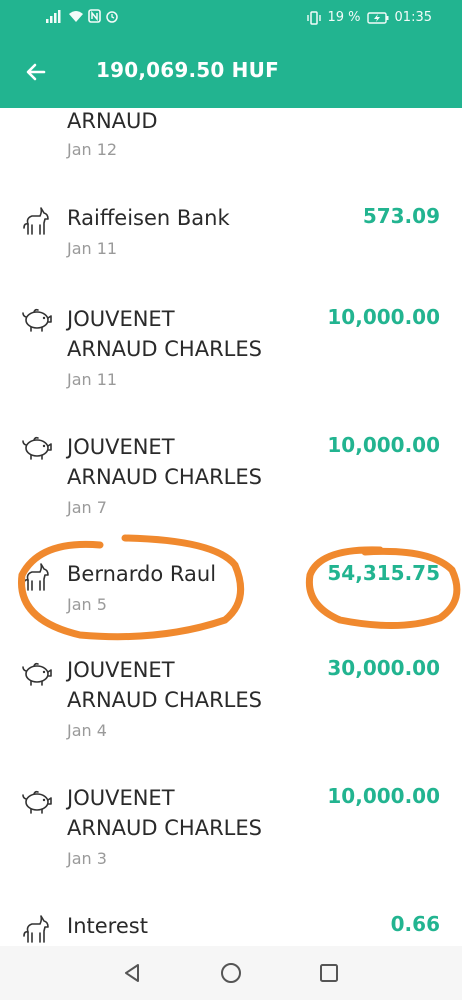 This screenshot has height=1000, width=462. I want to click on transaction-name: Raiffeisen Bank, so click(148, 218).